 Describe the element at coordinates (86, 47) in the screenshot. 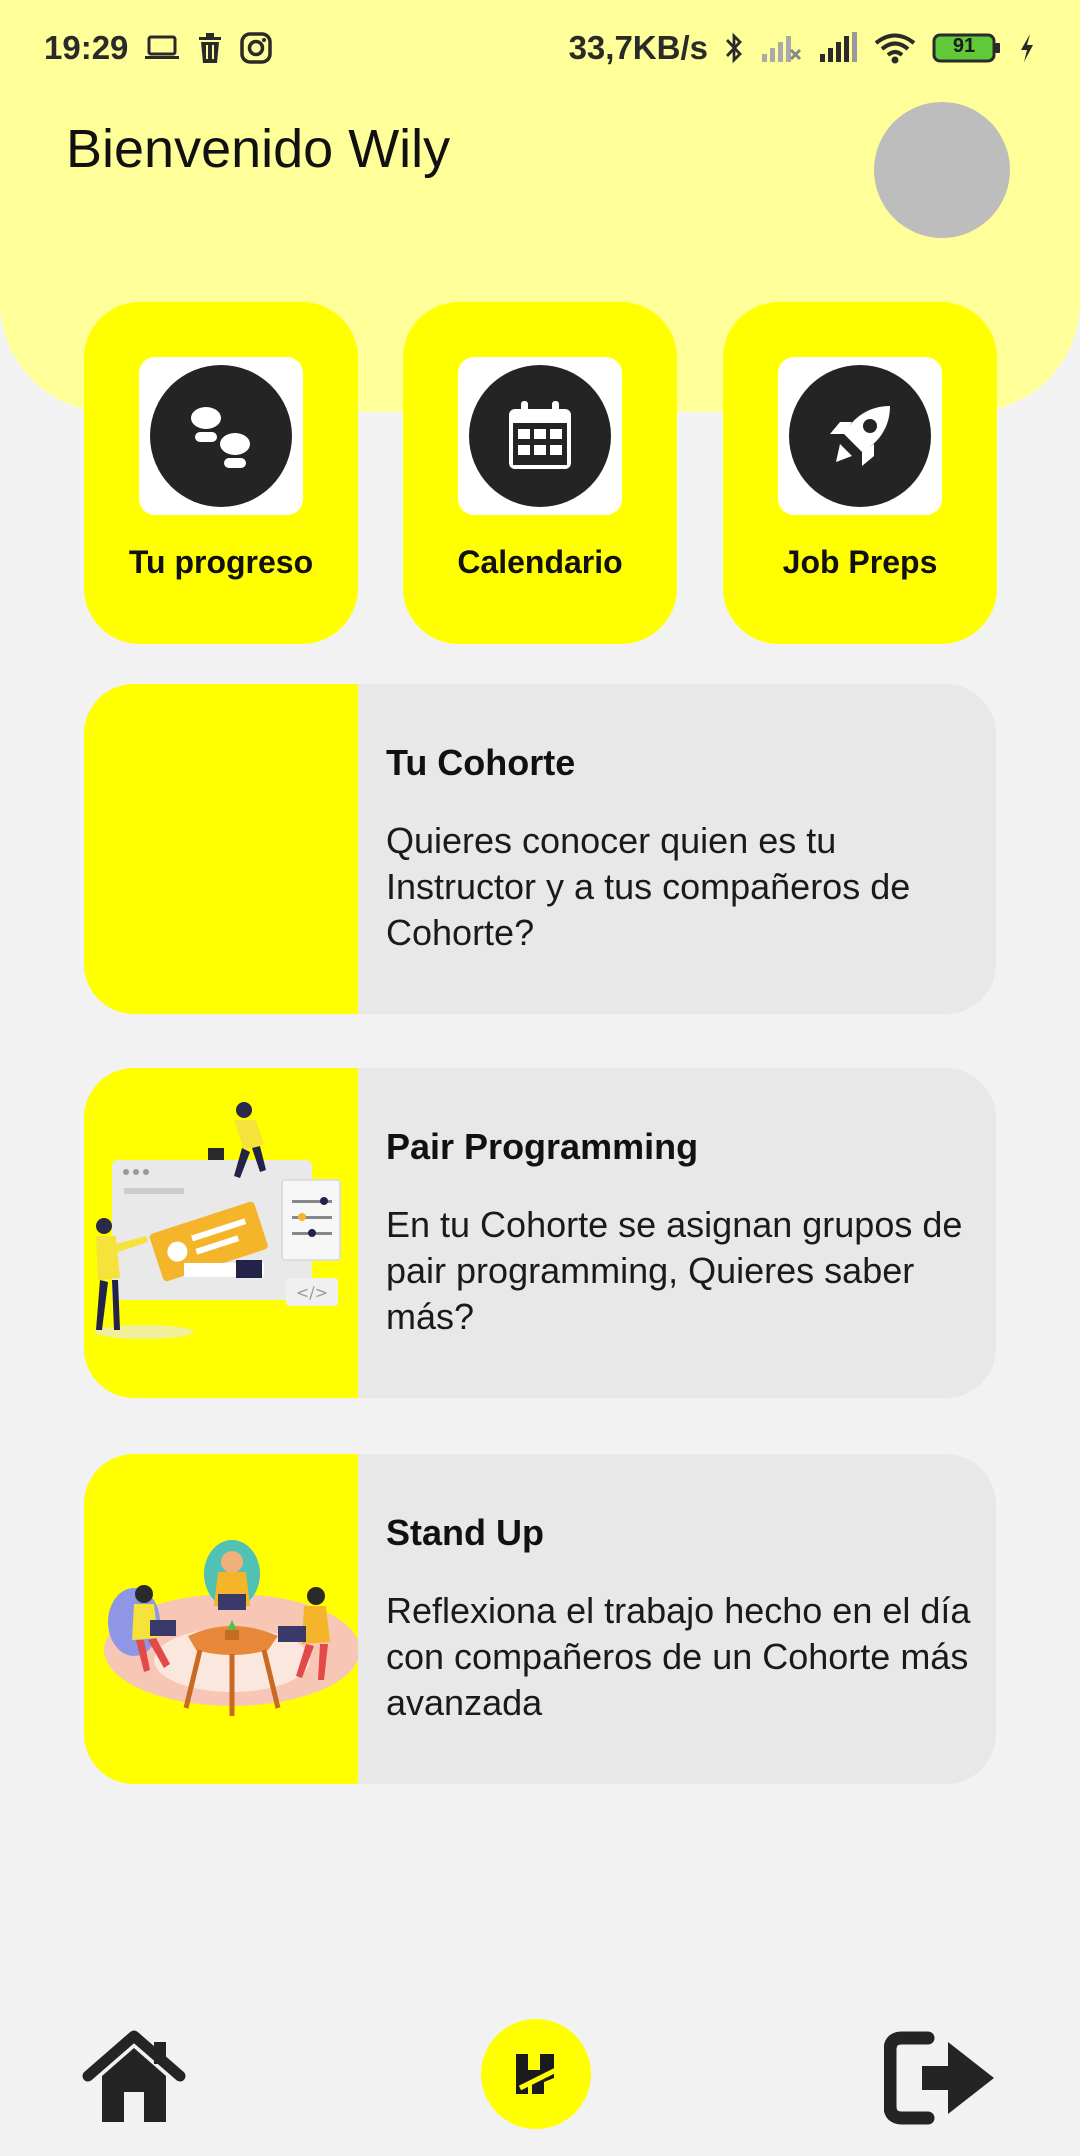

I see `status-time: 19:29` at that location.